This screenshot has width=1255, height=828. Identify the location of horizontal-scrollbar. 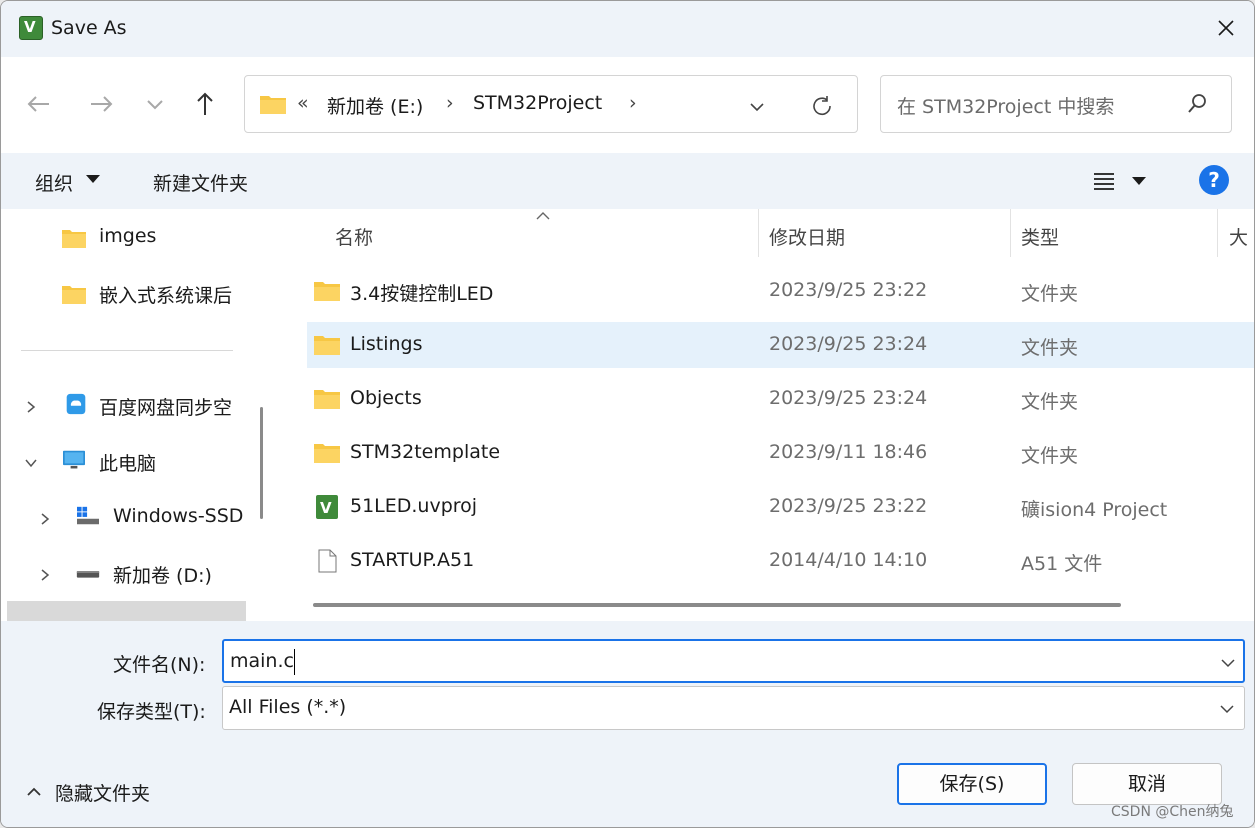
(717, 605).